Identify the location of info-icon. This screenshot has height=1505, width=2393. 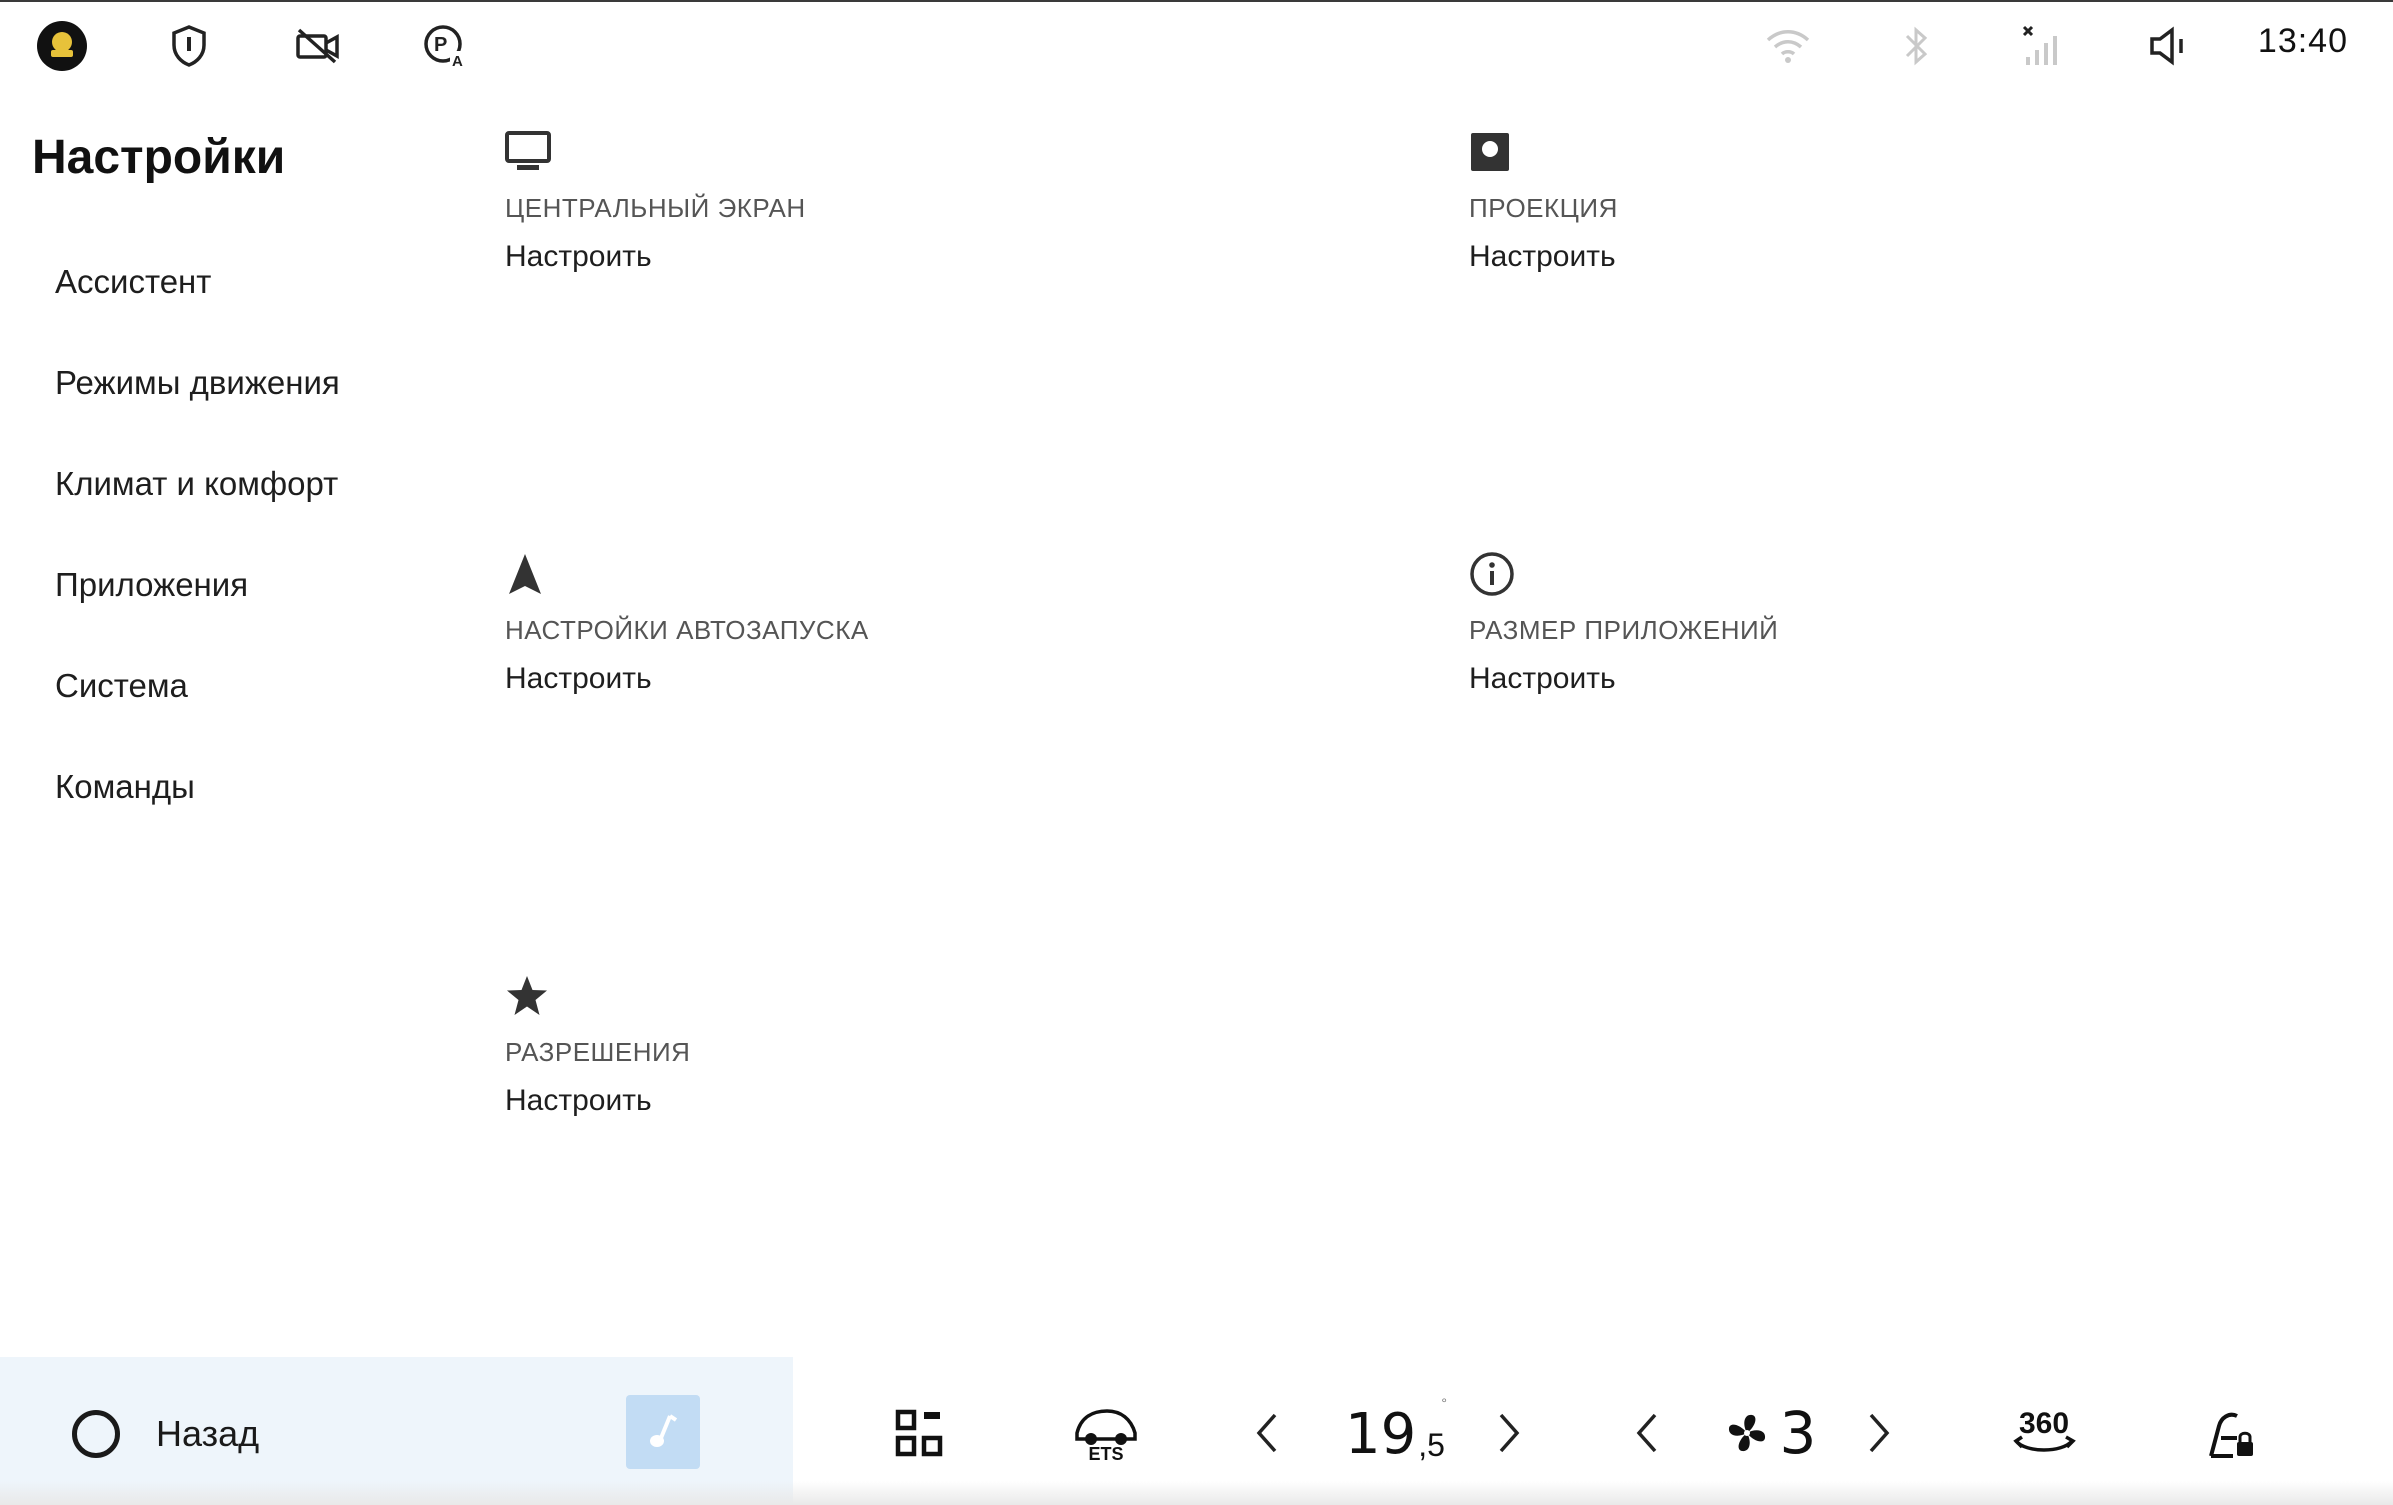
(1494, 574).